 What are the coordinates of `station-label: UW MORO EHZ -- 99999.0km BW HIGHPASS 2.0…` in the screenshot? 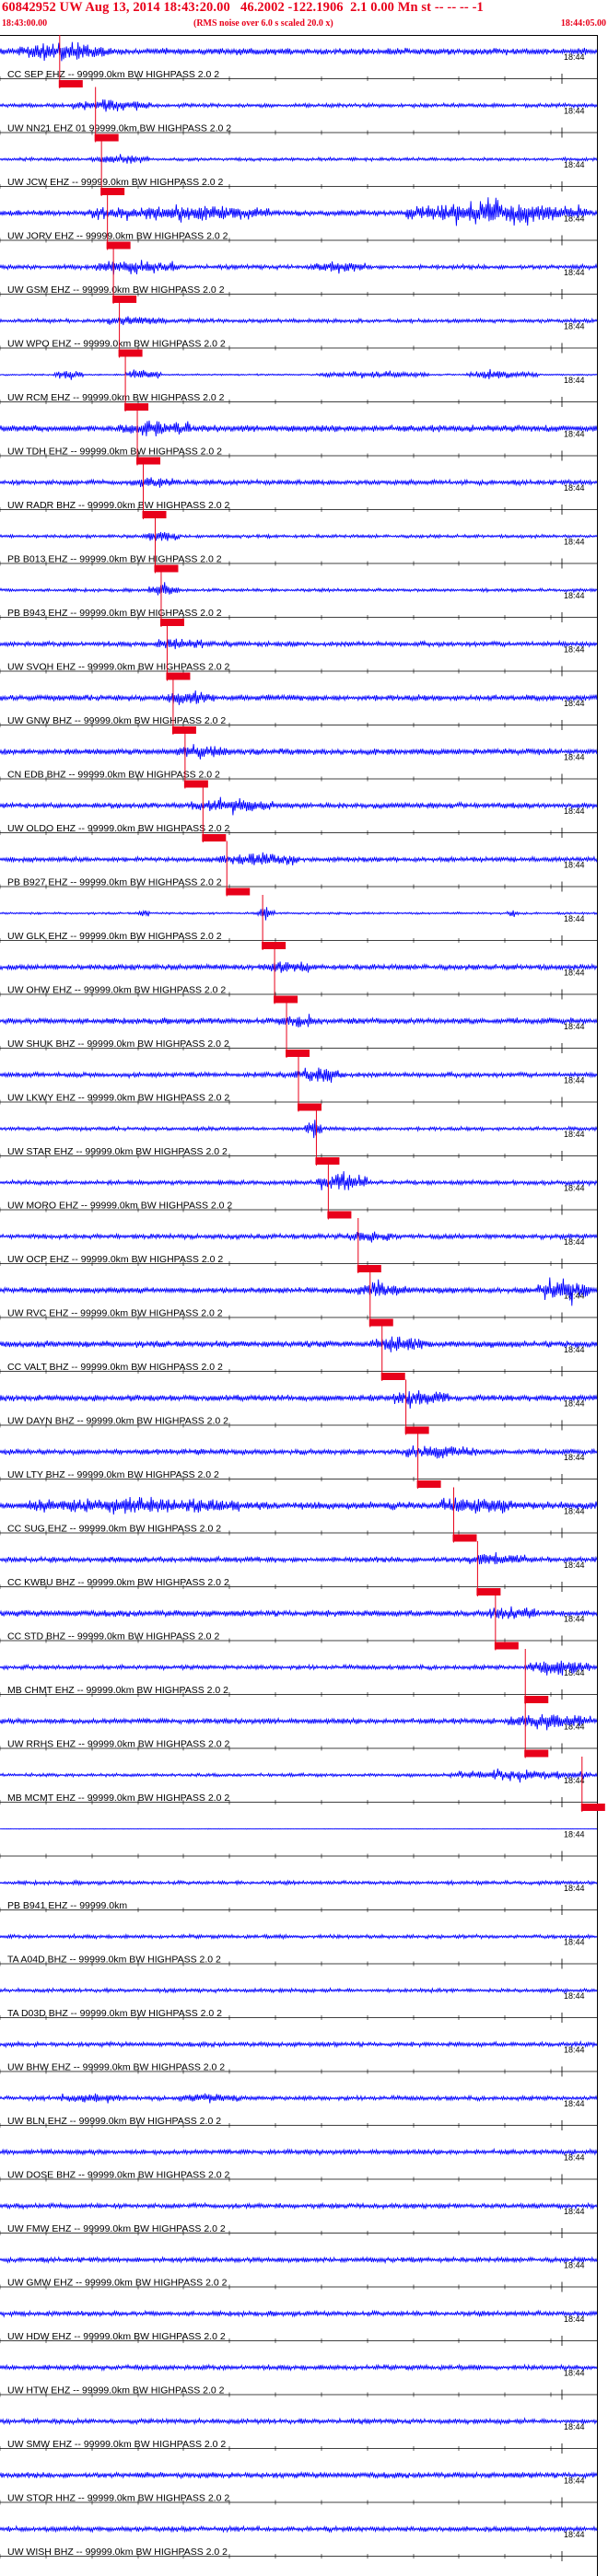 It's located at (120, 1206).